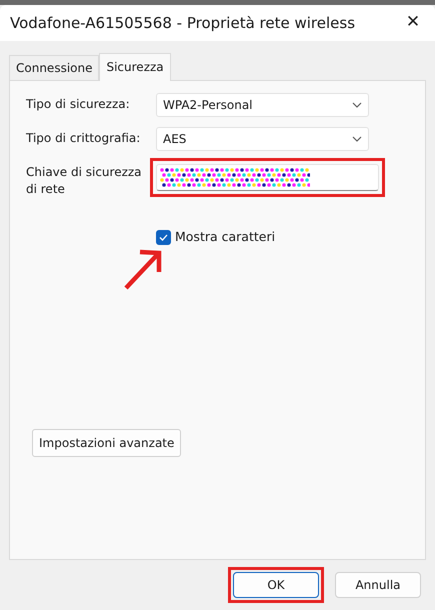 This screenshot has width=435, height=610. I want to click on ok-button: OK, so click(276, 585).